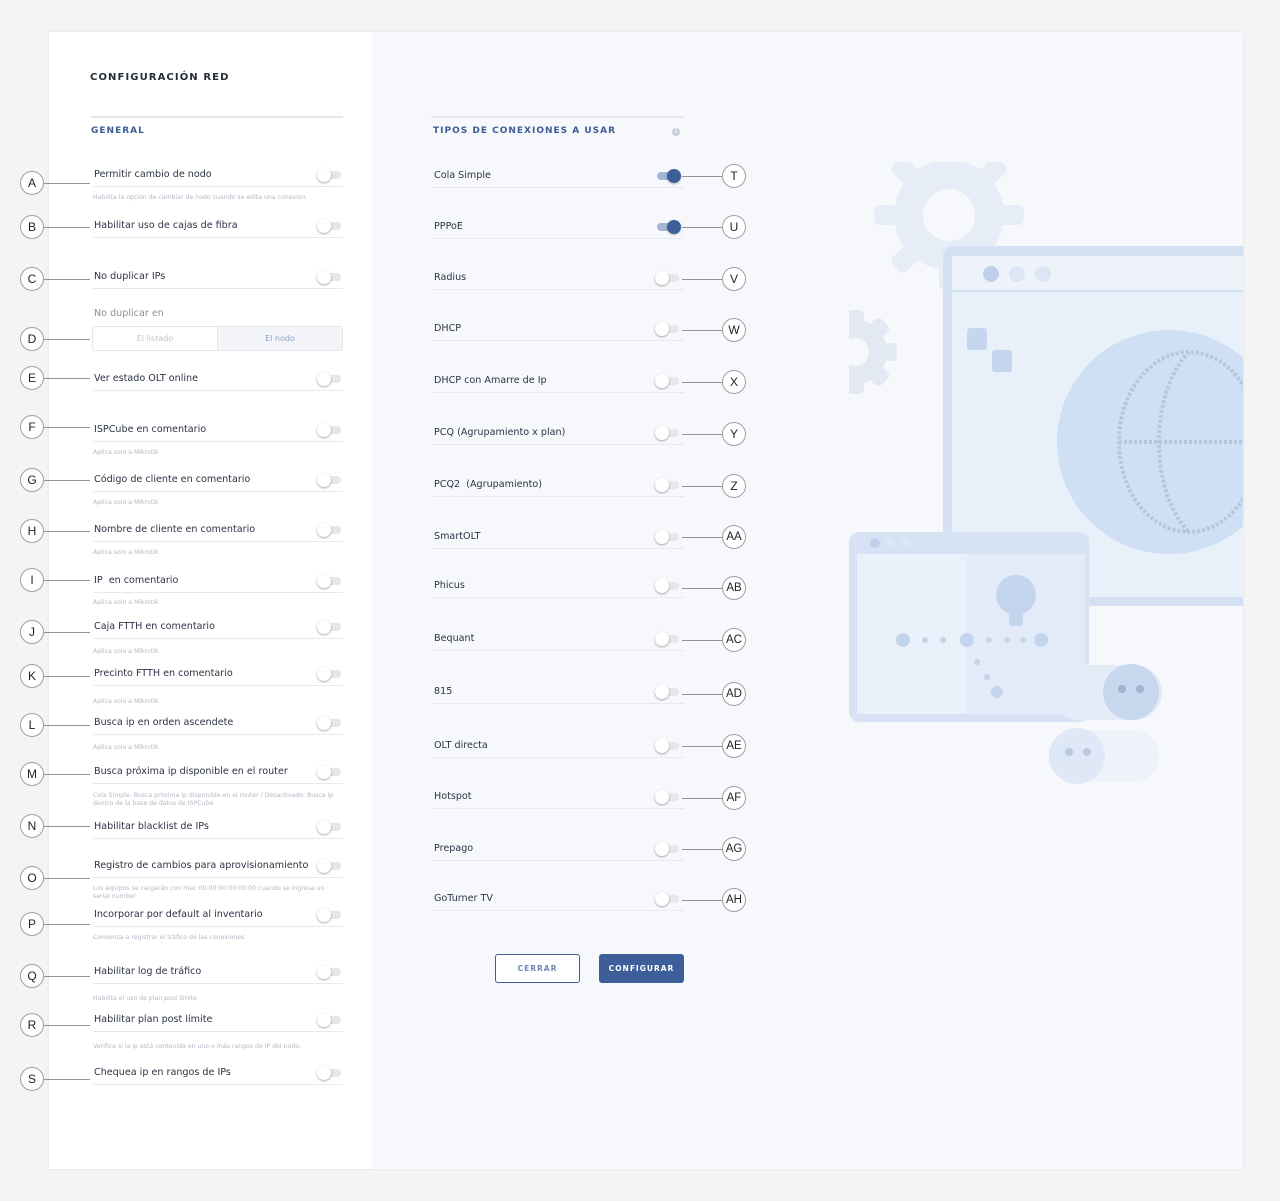  What do you see at coordinates (32, 676) in the screenshot?
I see `callout-marker: K` at bounding box center [32, 676].